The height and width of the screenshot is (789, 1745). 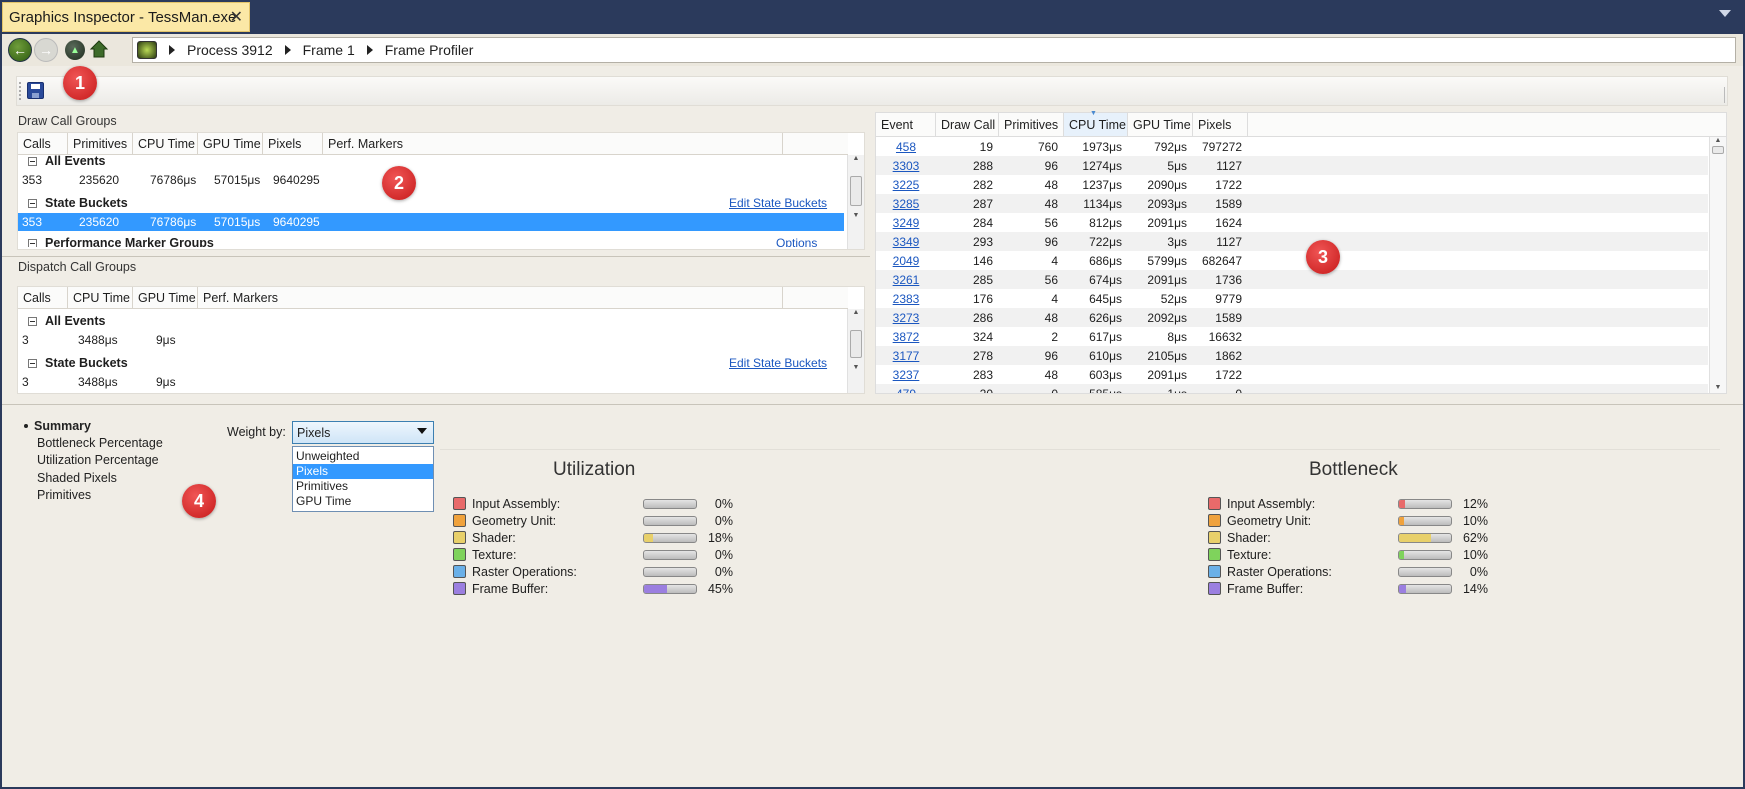 I want to click on column-header-cpu-time-sorted: CPU Time ▼, so click(x=1096, y=123).